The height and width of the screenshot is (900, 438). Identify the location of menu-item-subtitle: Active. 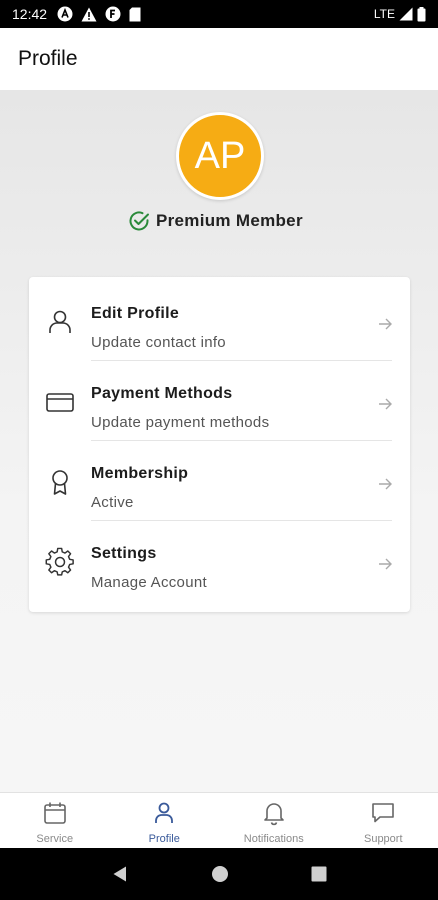
(112, 502).